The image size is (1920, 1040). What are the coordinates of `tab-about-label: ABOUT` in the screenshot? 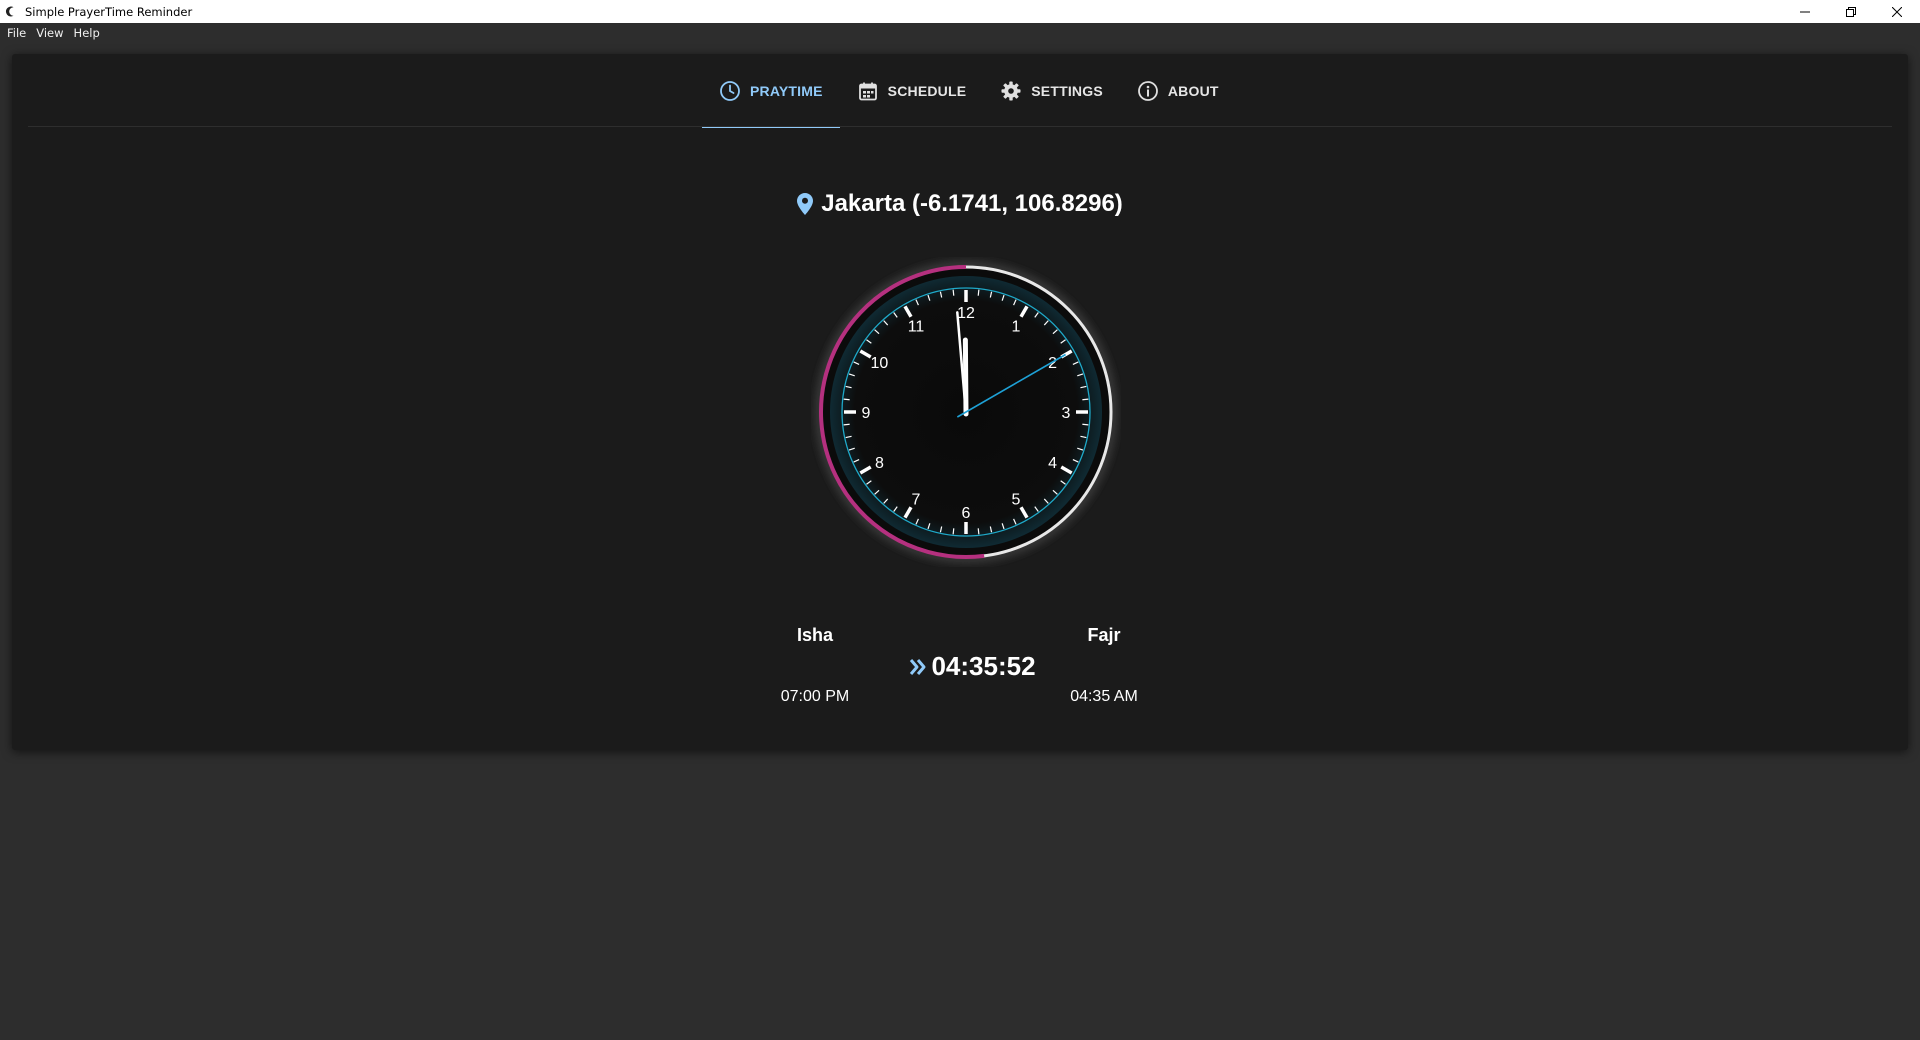 It's located at (1193, 90).